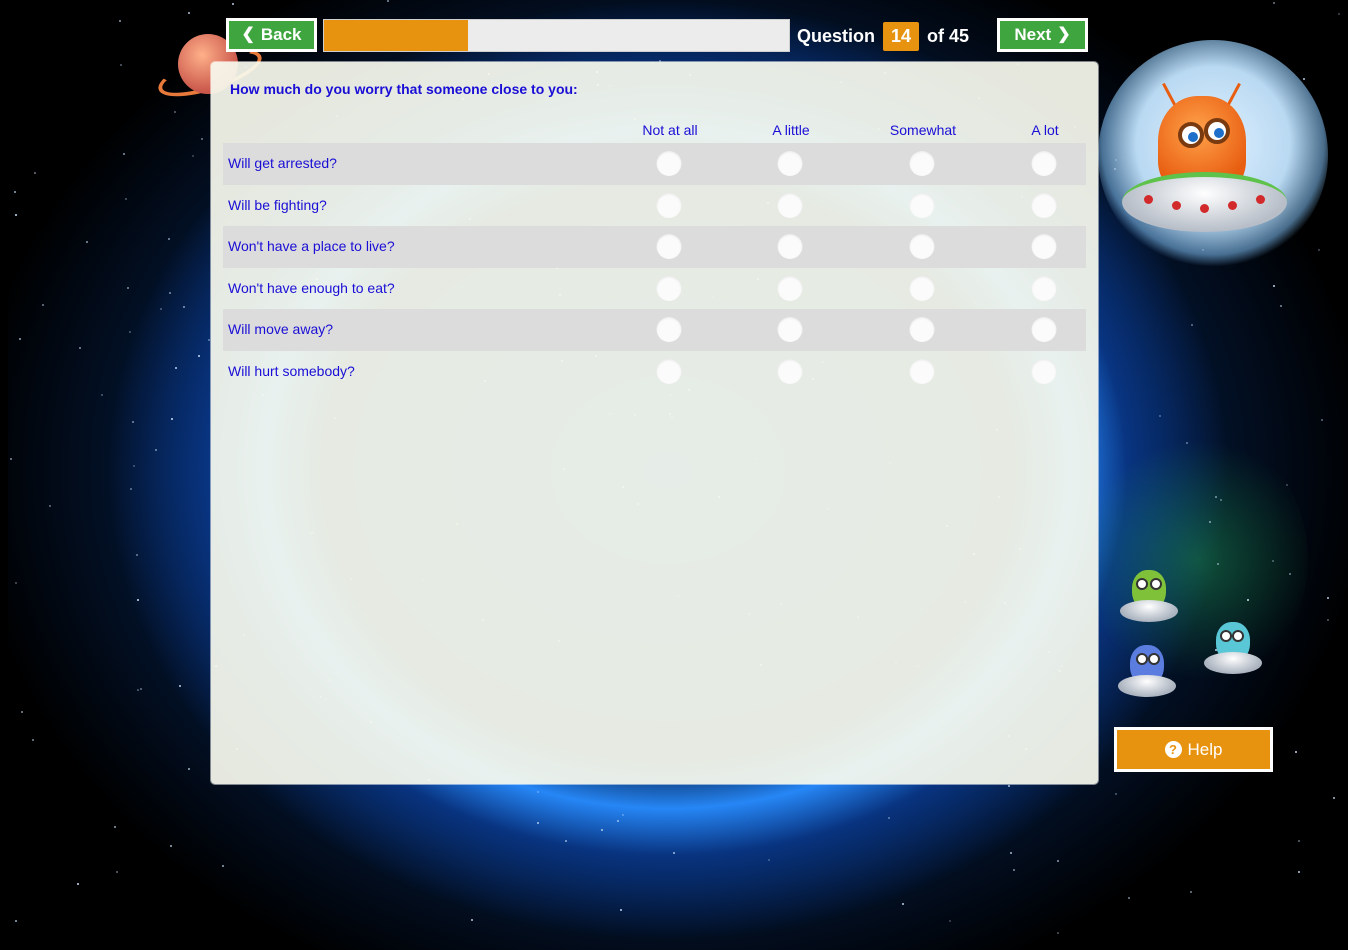  What do you see at coordinates (1173, 749) in the screenshot?
I see `question-circle-icon: ?` at bounding box center [1173, 749].